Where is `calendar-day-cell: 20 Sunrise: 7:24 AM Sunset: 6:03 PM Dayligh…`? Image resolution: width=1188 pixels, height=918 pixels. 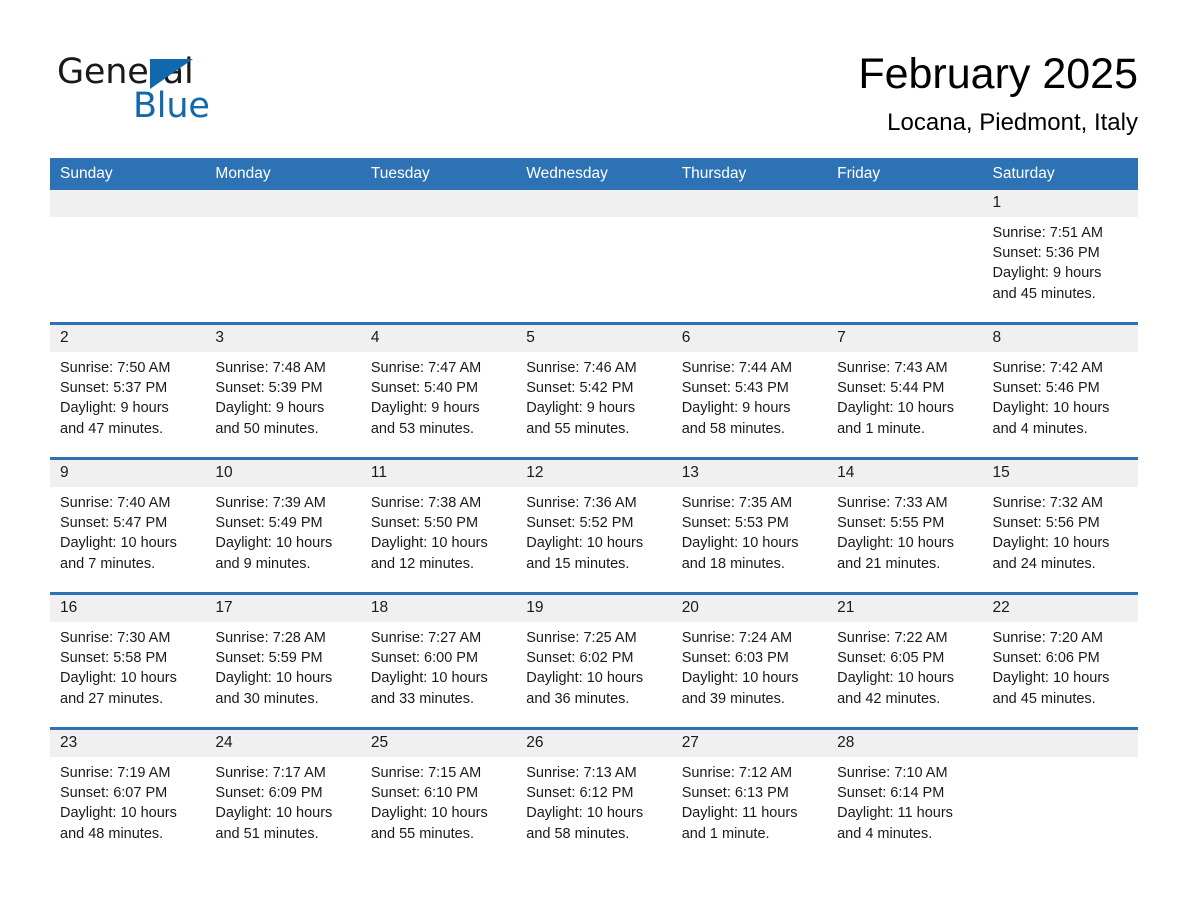
calendar-day-cell: 20 Sunrise: 7:24 AM Sunset: 6:03 PM Dayligh… is located at coordinates (749, 660).